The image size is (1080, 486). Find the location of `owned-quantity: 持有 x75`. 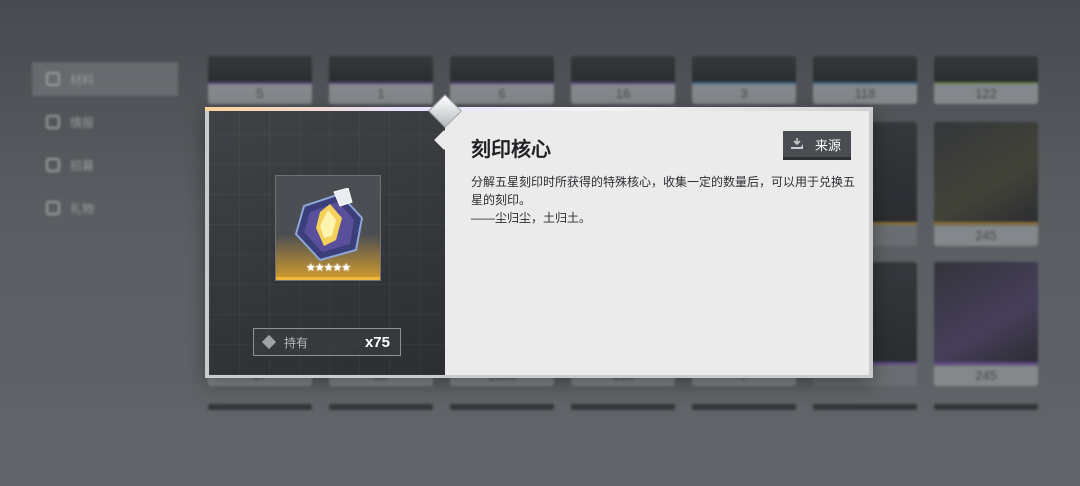

owned-quantity: 持有 x75 is located at coordinates (327, 342).